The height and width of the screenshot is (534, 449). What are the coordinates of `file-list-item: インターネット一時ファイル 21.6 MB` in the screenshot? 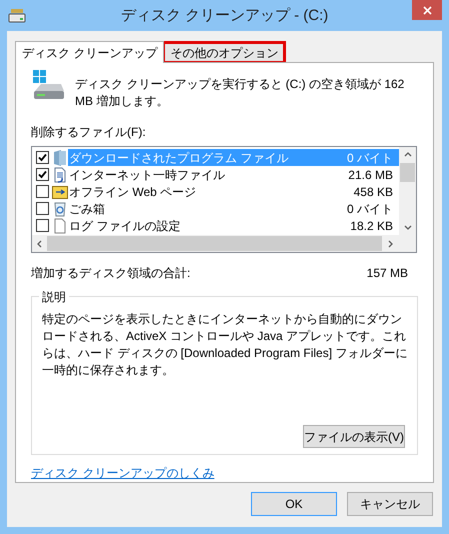 It's located at (233, 174).